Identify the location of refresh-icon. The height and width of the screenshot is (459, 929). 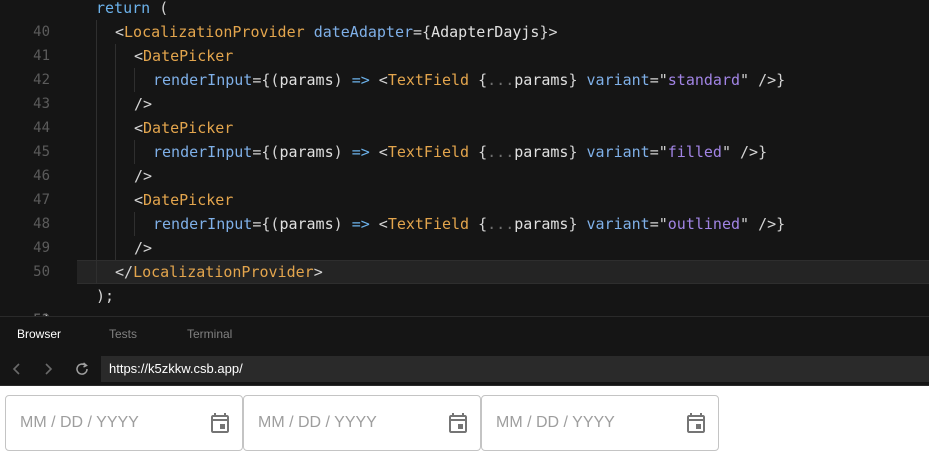
(82, 368).